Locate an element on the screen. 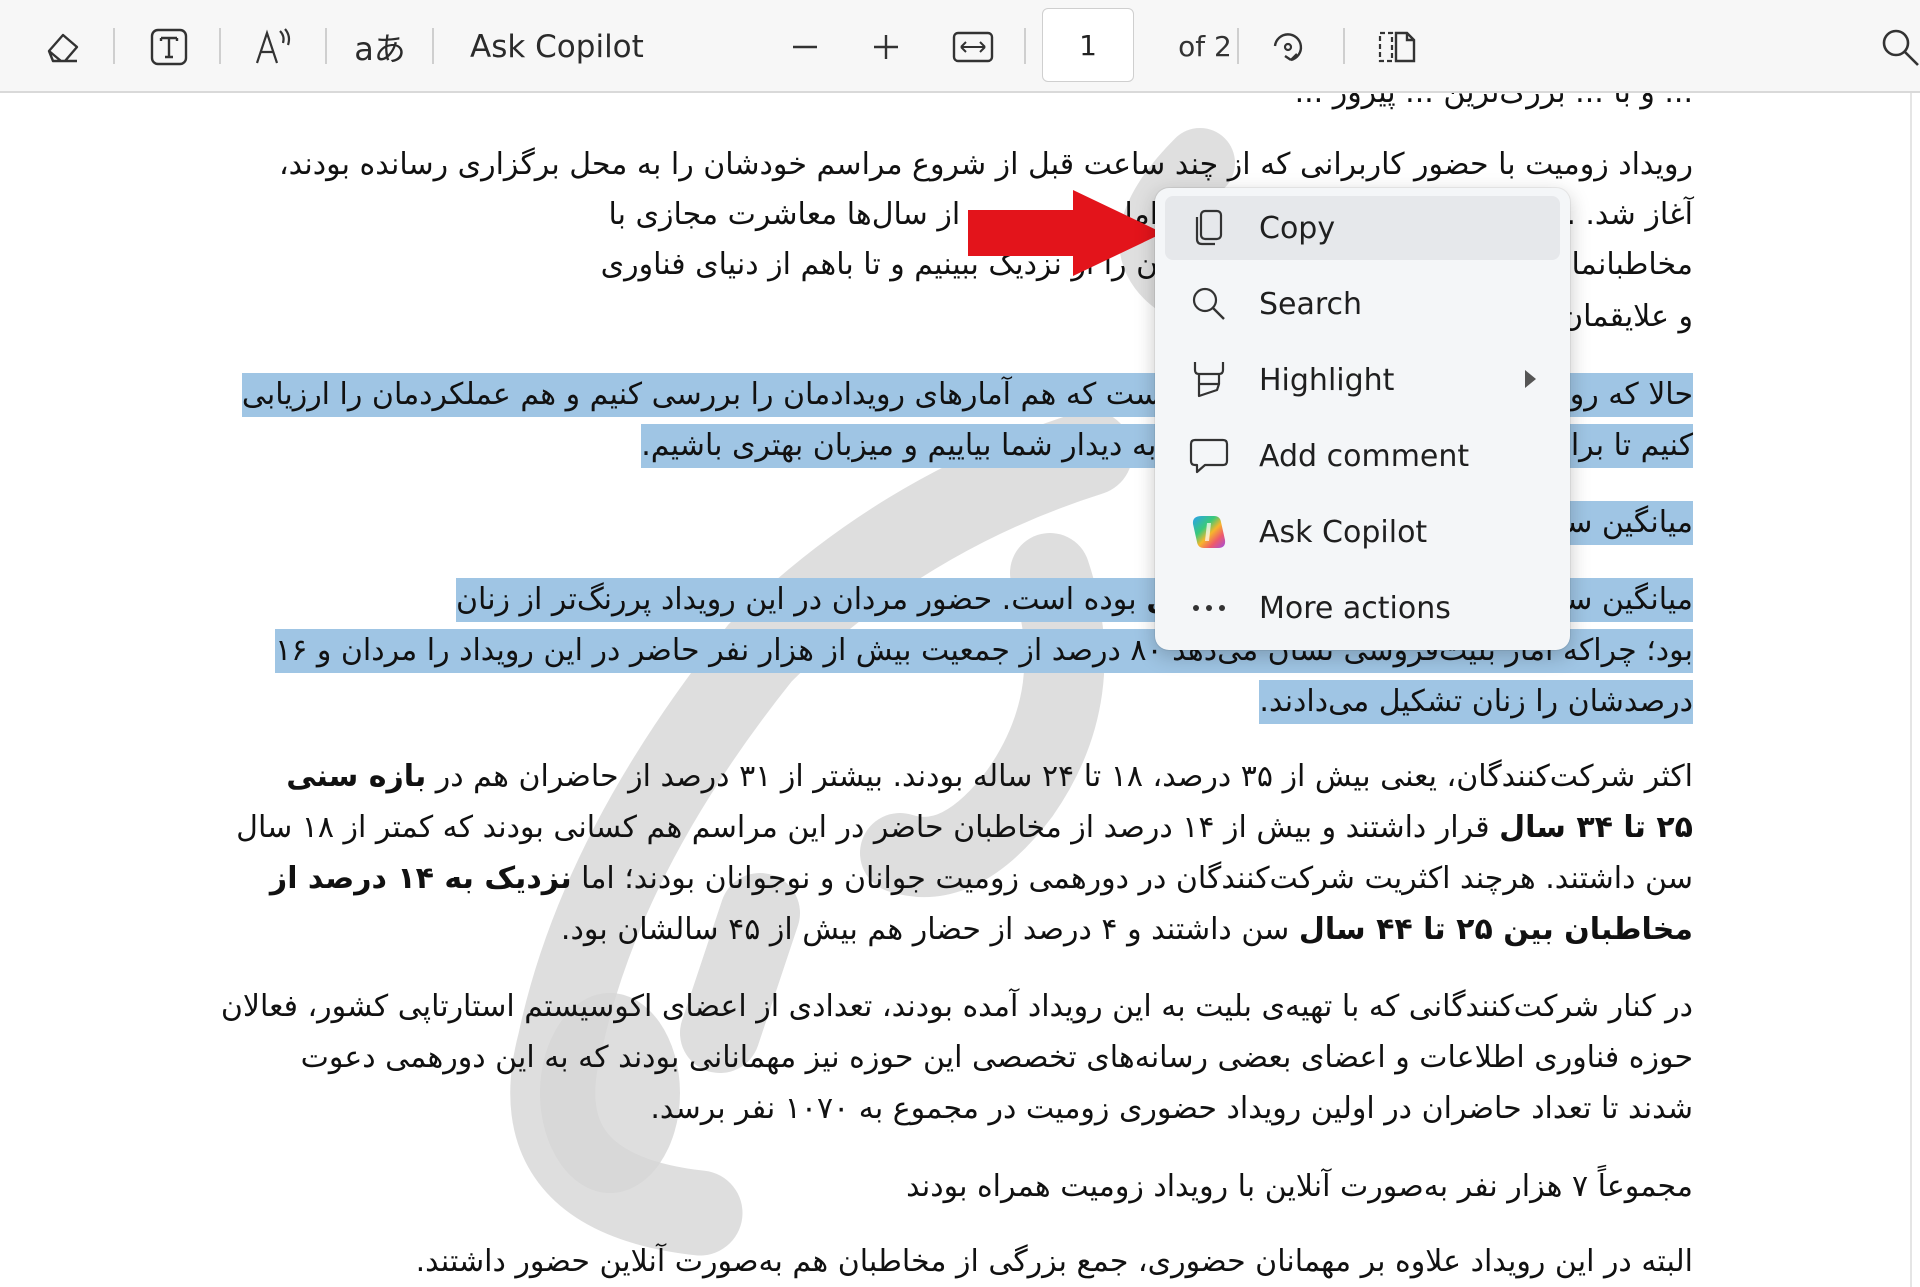 This screenshot has width=1920, height=1287. zoom-out-icon is located at coordinates (805, 46).